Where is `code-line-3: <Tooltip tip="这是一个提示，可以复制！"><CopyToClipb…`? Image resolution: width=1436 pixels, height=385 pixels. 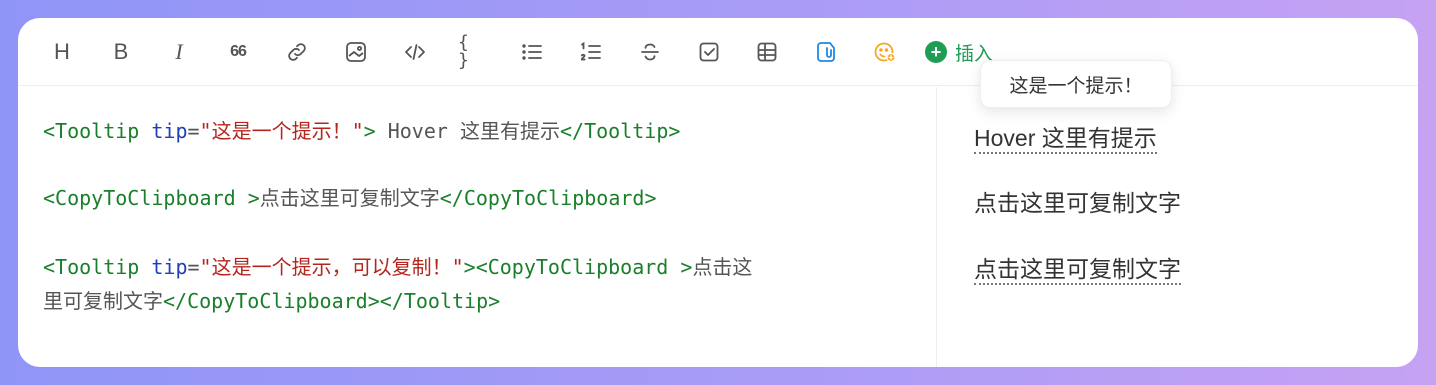 code-line-3: <Tooltip tip="这是一个提示，可以复制！"><CopyToClipb… is located at coordinates (397, 267).